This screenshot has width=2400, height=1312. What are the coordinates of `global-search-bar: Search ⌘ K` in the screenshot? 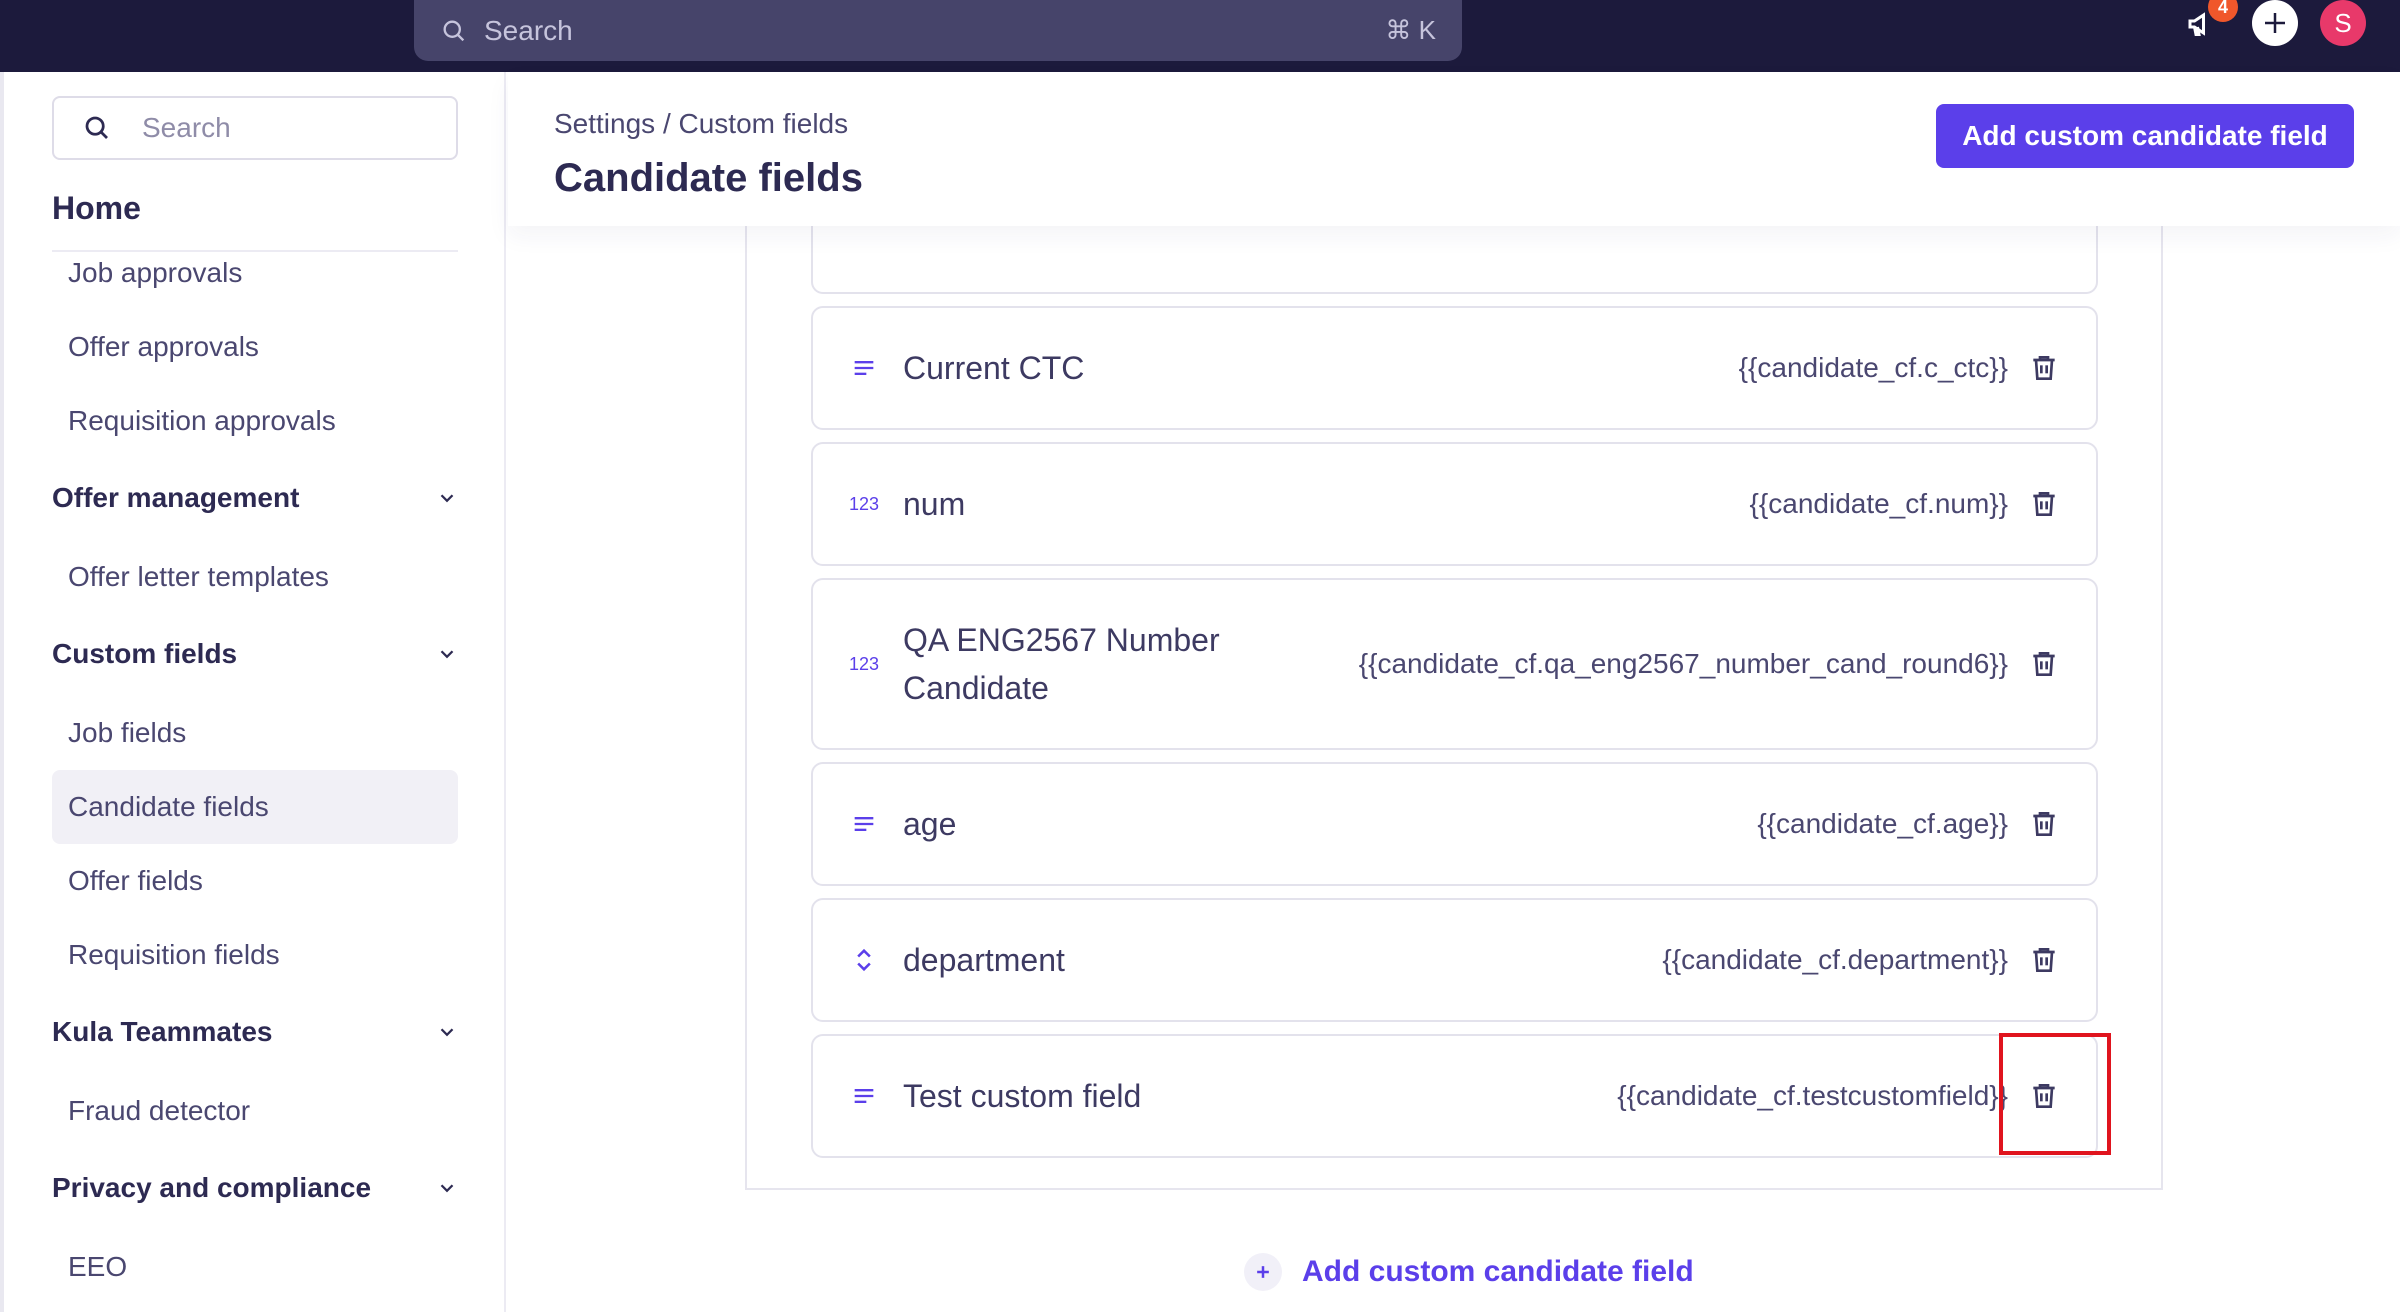 It's located at (938, 30).